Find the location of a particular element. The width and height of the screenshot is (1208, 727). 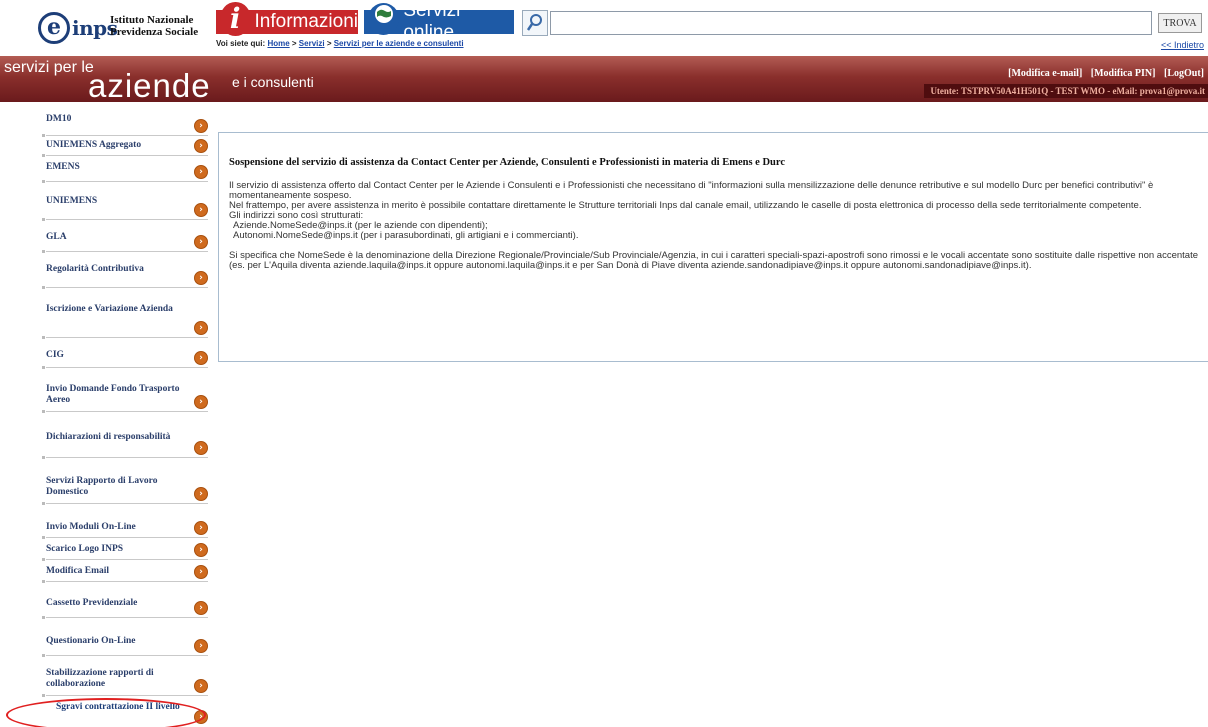

tab-informazioni: i Informazioni is located at coordinates (287, 19).